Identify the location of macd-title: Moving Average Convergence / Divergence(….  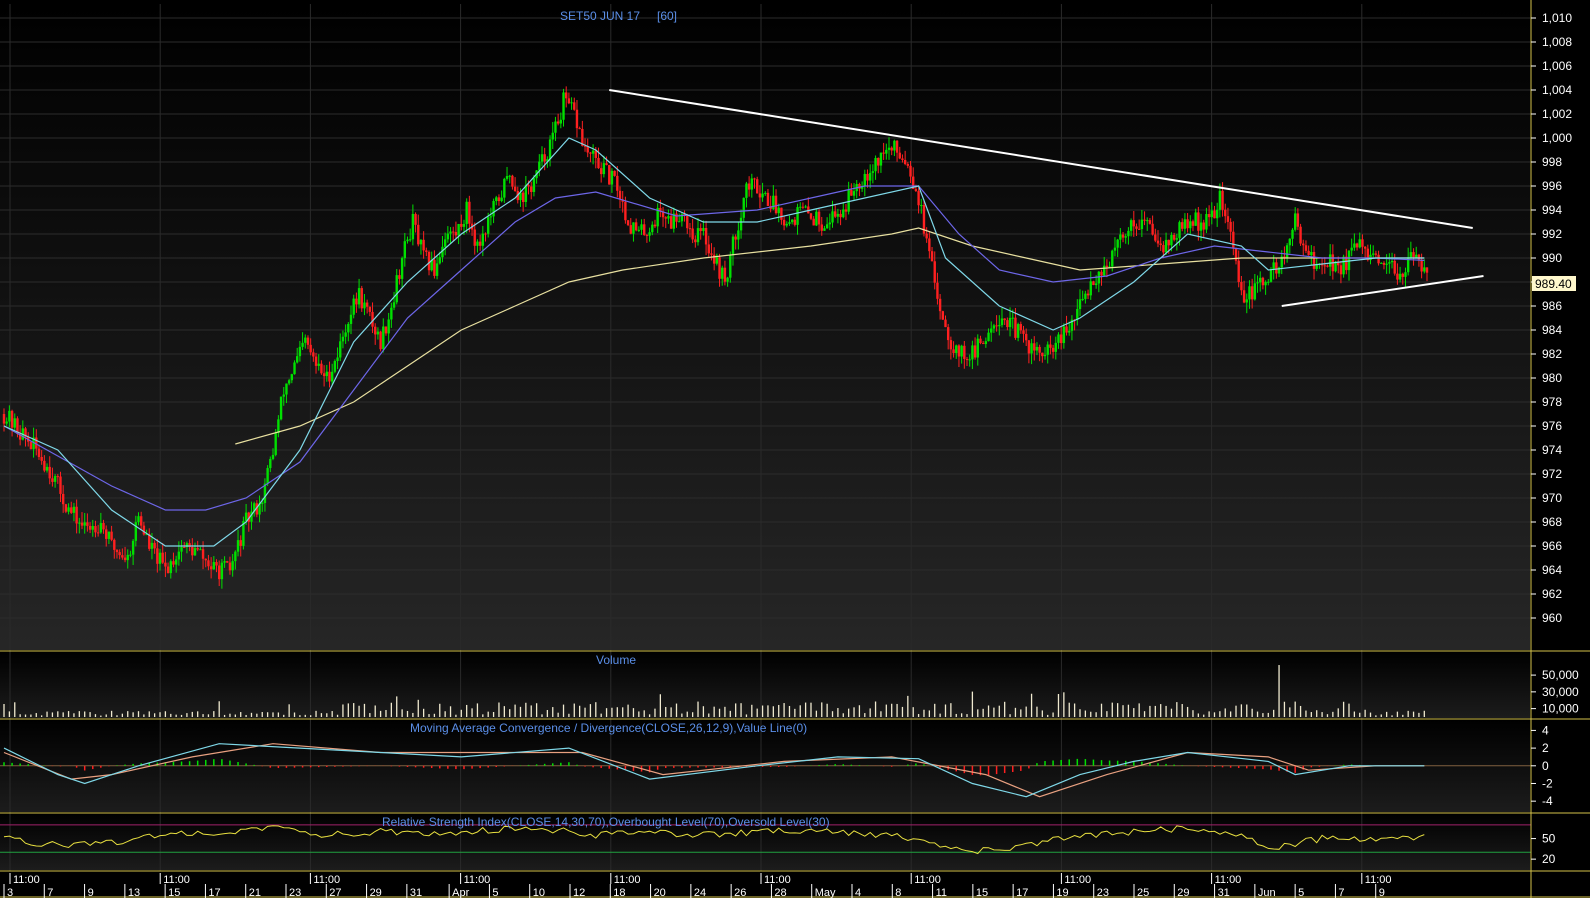
(608, 728).